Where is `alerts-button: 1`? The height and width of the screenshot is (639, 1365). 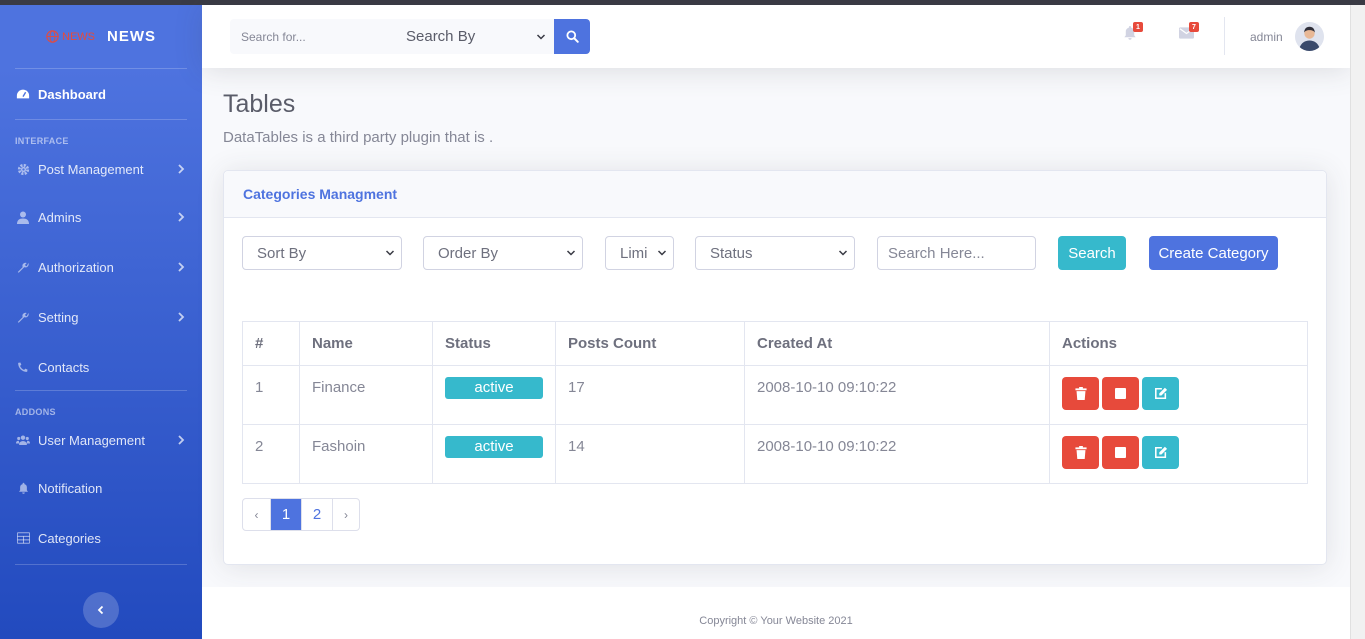 alerts-button: 1 is located at coordinates (1133, 33).